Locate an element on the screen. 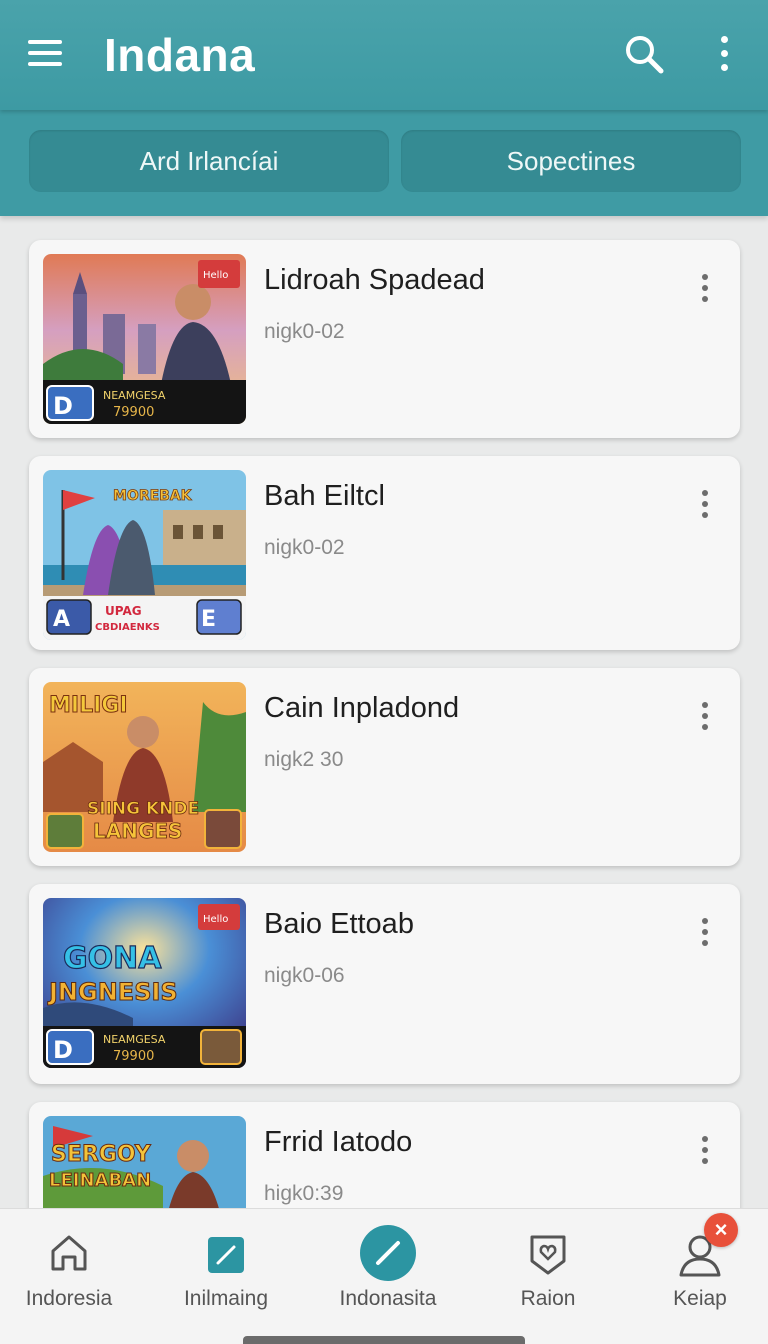  nav-label: Inilmaing is located at coordinates (226, 1298).